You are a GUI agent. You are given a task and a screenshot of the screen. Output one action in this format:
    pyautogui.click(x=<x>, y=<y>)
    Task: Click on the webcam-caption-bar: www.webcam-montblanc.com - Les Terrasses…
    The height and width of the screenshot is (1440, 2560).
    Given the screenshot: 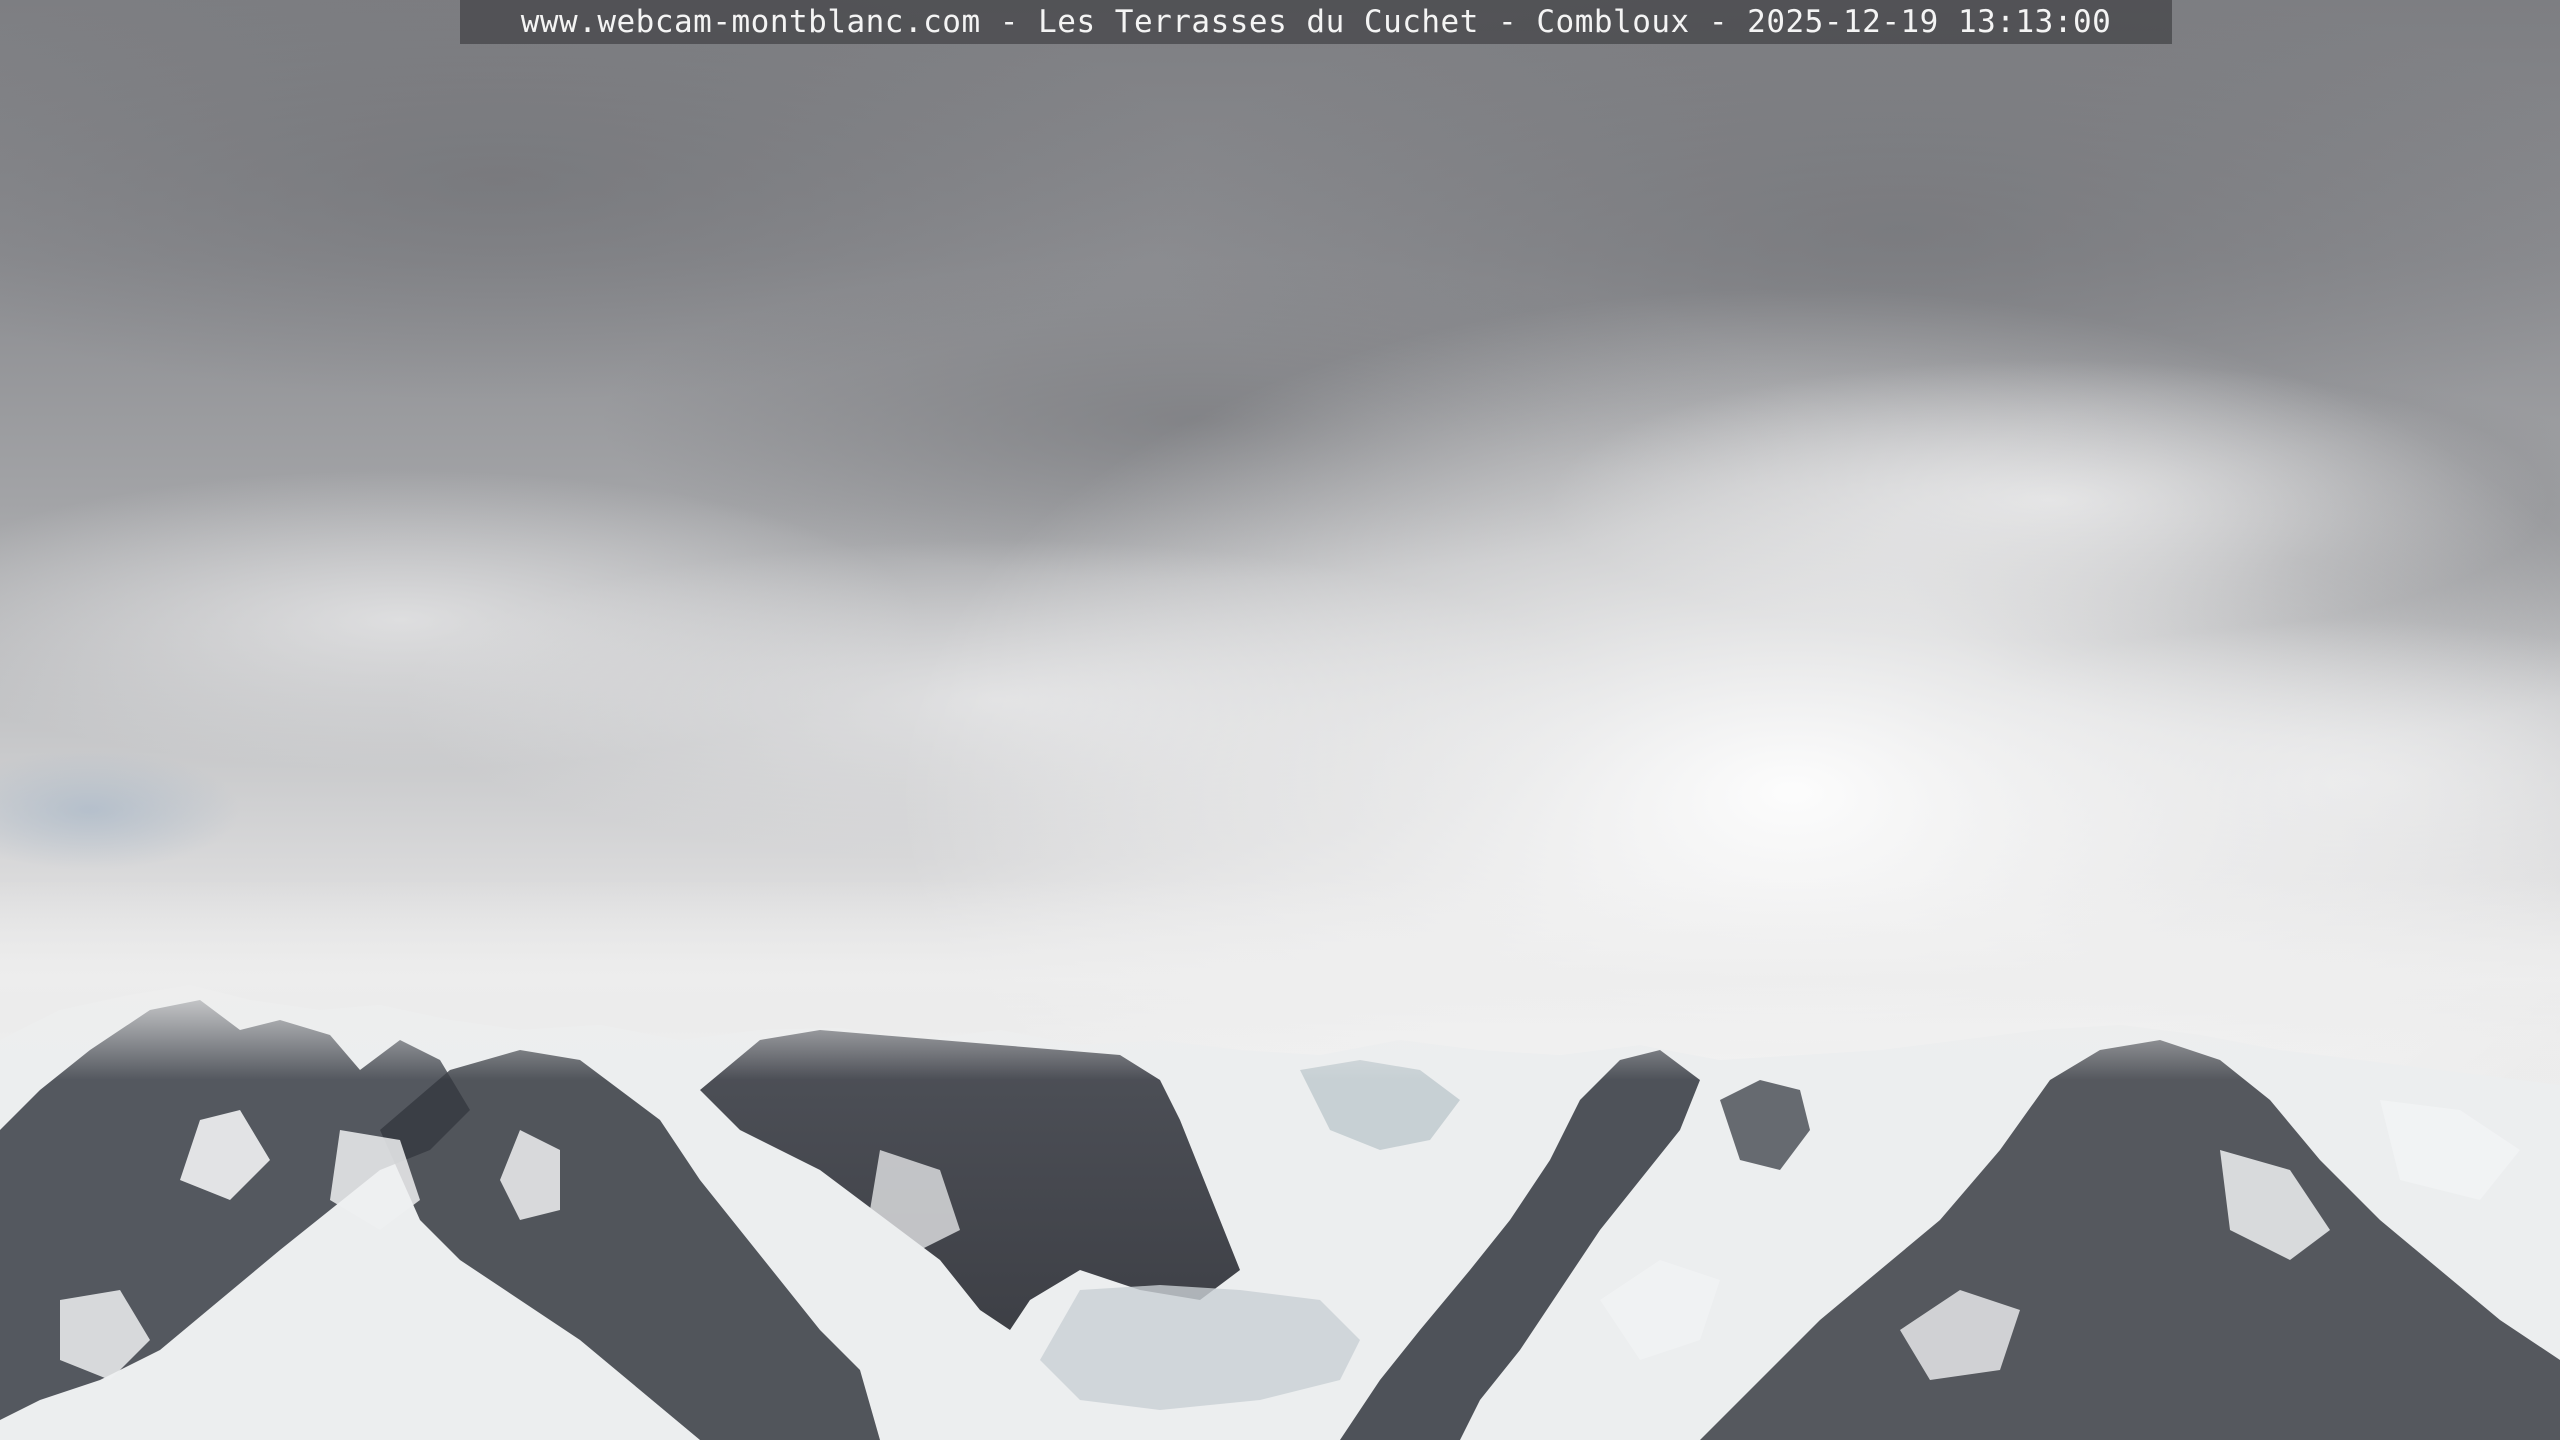 What is the action you would take?
    pyautogui.click(x=1316, y=22)
    